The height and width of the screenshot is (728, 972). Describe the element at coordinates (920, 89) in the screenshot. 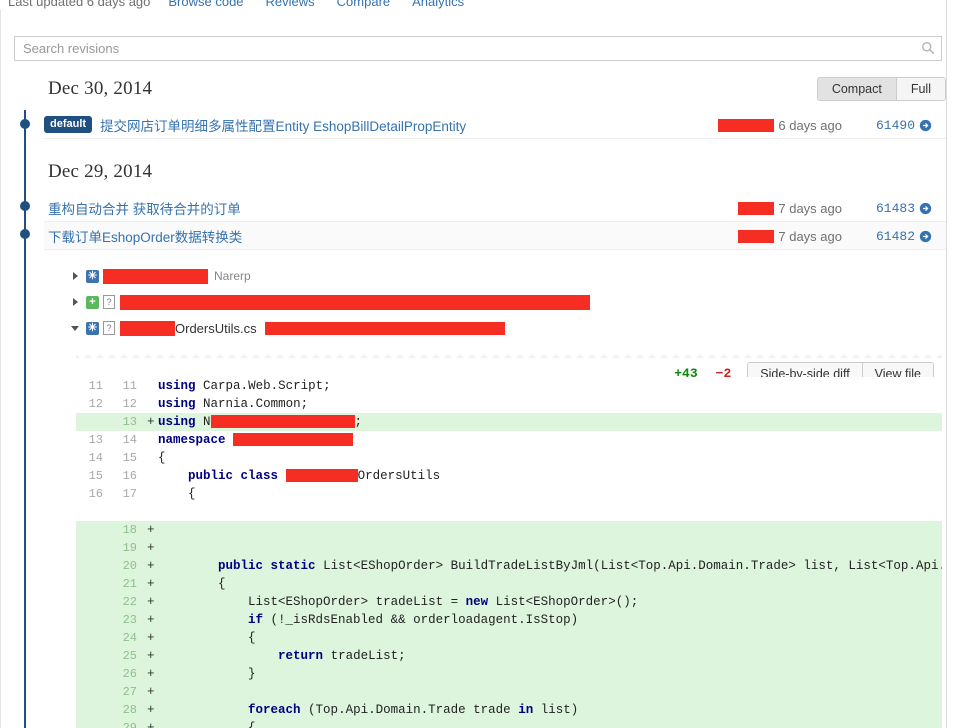

I see `view-mode-full-button: Full` at that location.